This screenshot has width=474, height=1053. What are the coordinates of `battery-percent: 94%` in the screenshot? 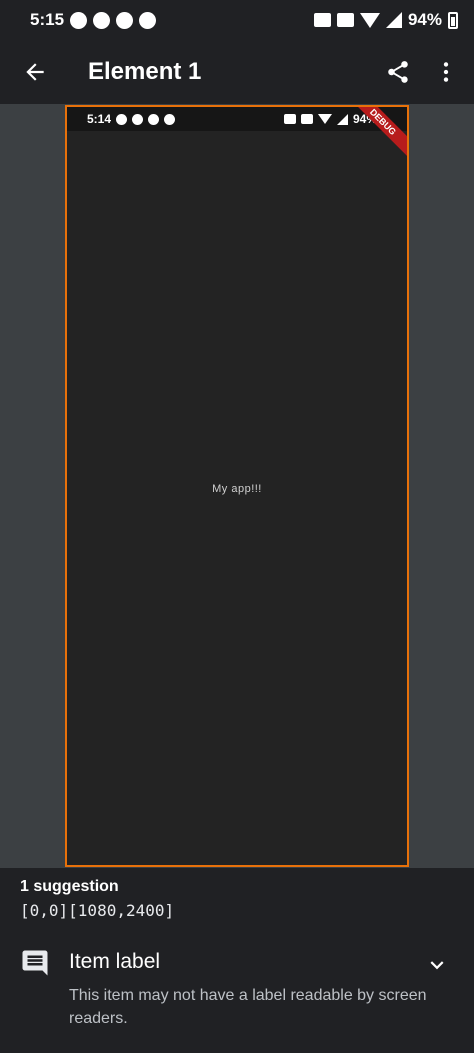 It's located at (424, 19).